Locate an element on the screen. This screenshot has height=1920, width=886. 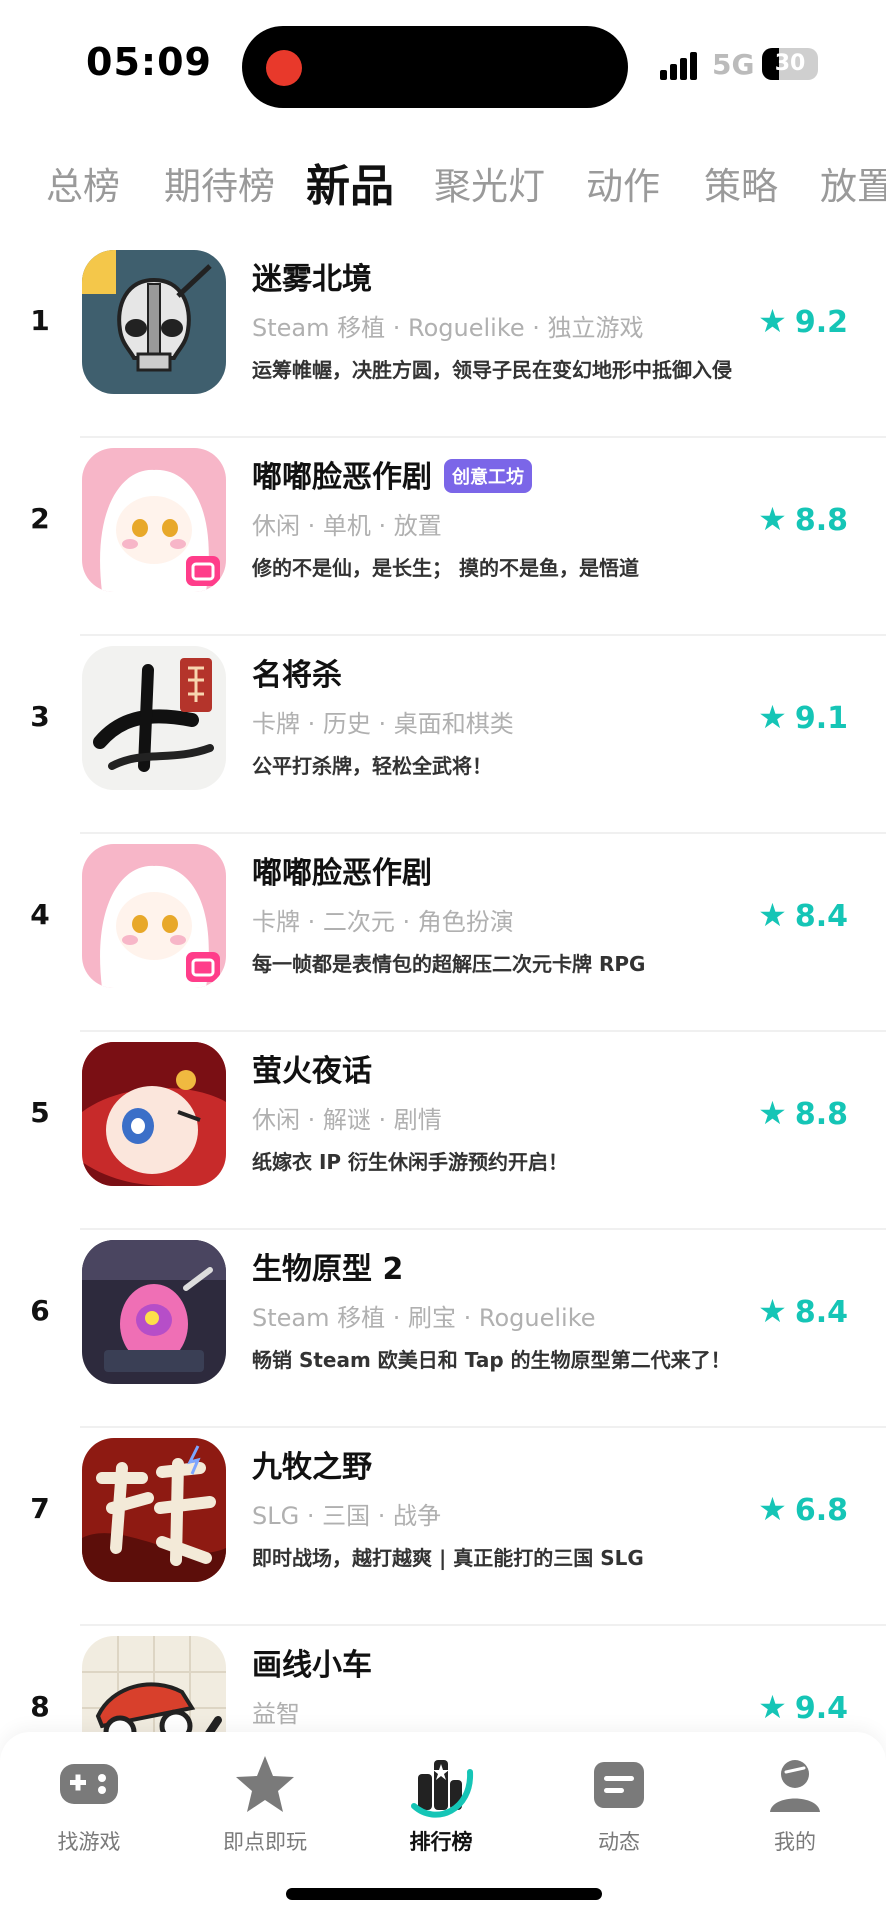
game-description: 修的不是仙，是长生； 摸的不是鱼，是悟道 is located at coordinates (445, 568).